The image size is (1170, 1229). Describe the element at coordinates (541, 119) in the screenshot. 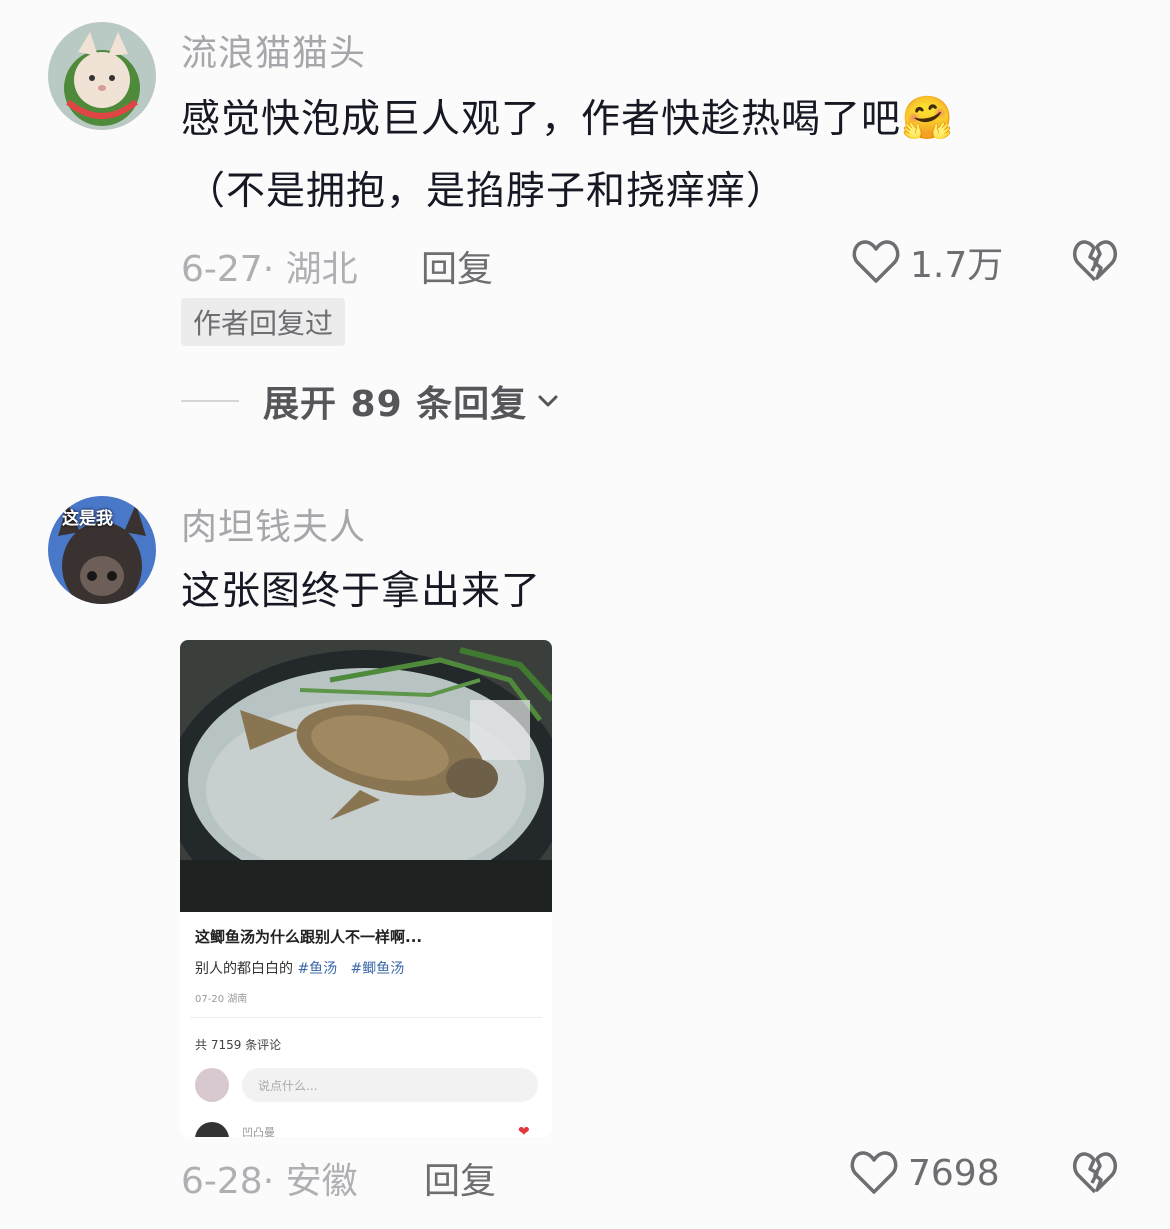

I see `comment-text-line1: 感觉快泡成巨人观了，作者快趁热喝了吧` at that location.